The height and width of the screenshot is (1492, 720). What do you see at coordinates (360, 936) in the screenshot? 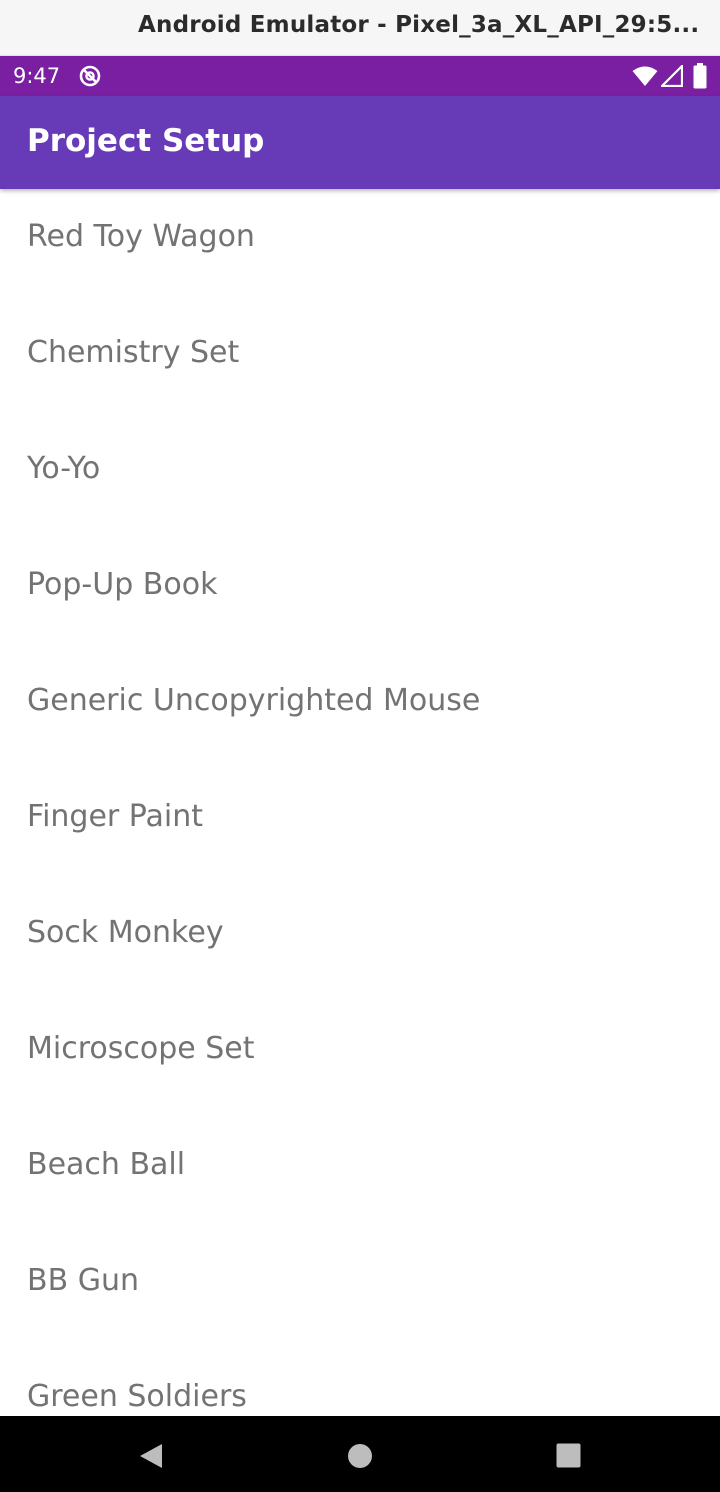
I see `list-item: Sock Monkey` at bounding box center [360, 936].